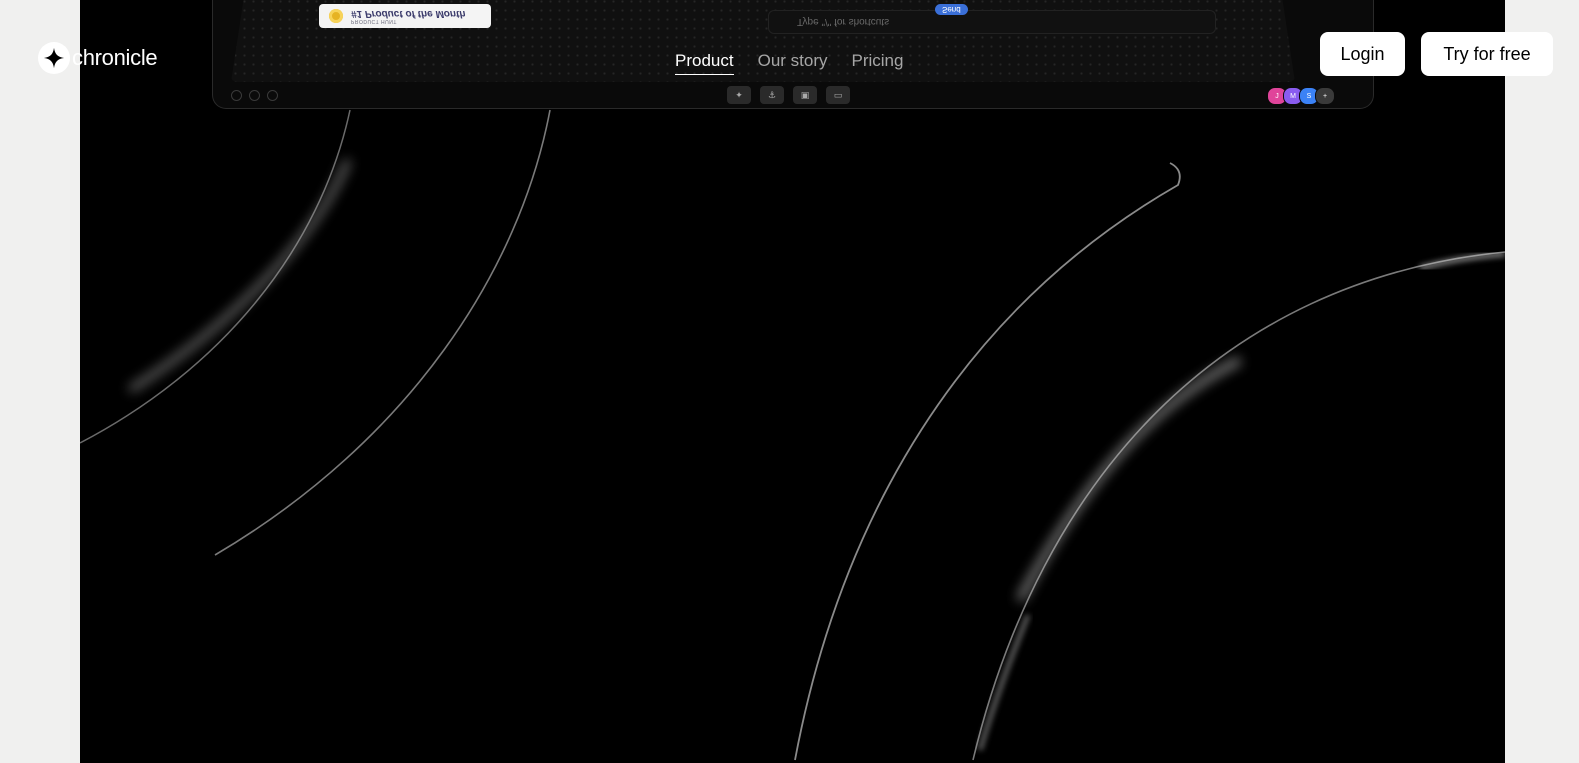  What do you see at coordinates (374, 21) in the screenshot?
I see `badge-top-text: PRODUCT HUNT` at bounding box center [374, 21].